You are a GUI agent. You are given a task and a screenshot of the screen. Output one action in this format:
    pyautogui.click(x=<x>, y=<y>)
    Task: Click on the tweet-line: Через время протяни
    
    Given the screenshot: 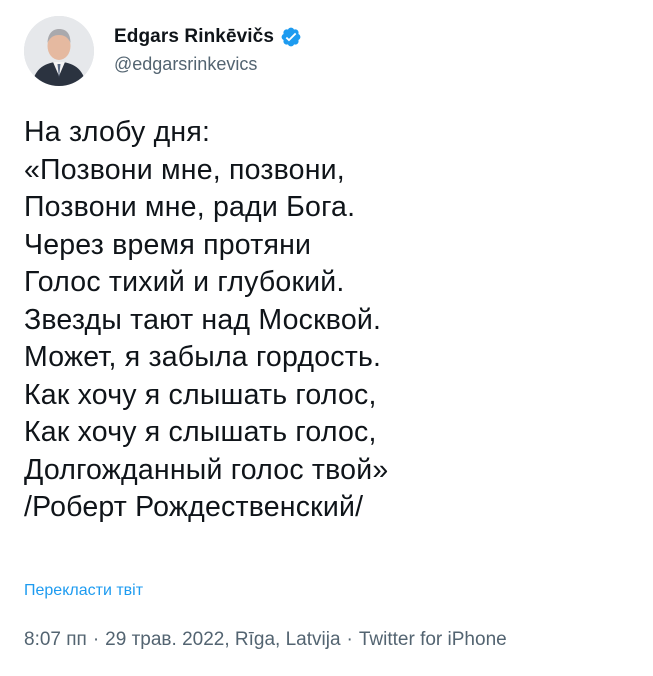 What is the action you would take?
    pyautogui.click(x=168, y=244)
    